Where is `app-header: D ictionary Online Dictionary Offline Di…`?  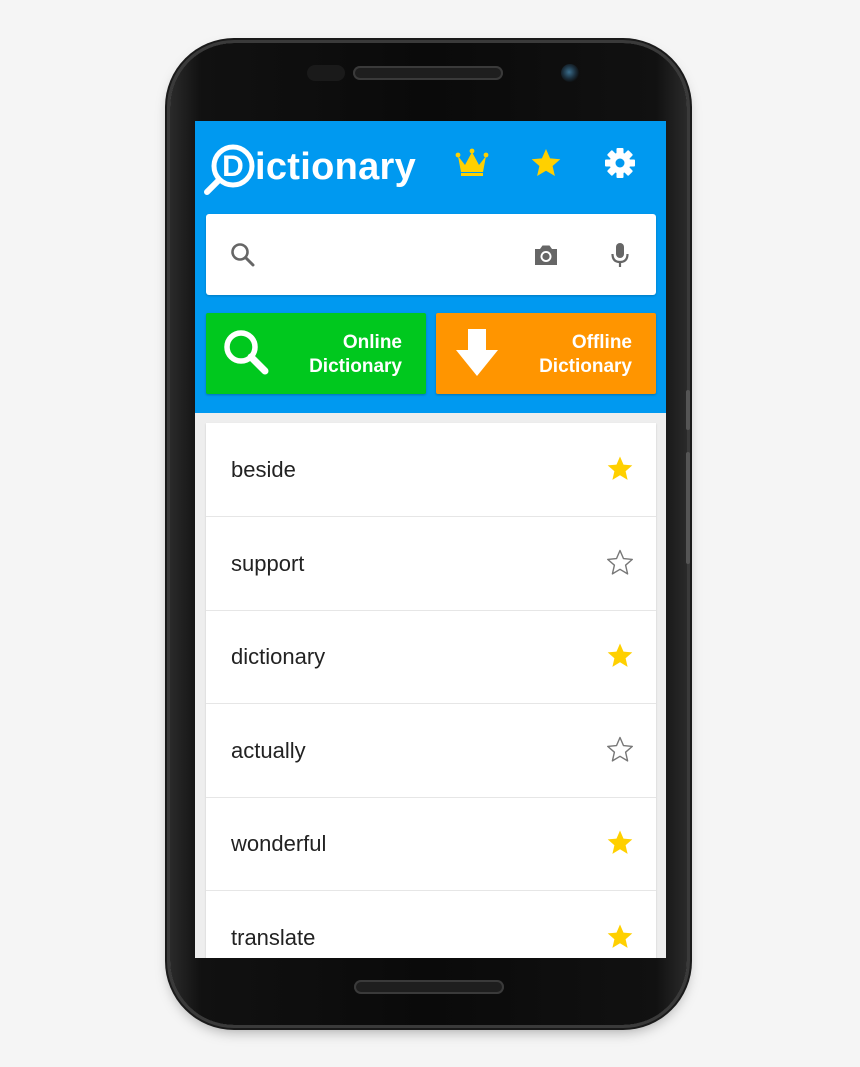 app-header: D ictionary Online Dictionary Offline Di… is located at coordinates (430, 267).